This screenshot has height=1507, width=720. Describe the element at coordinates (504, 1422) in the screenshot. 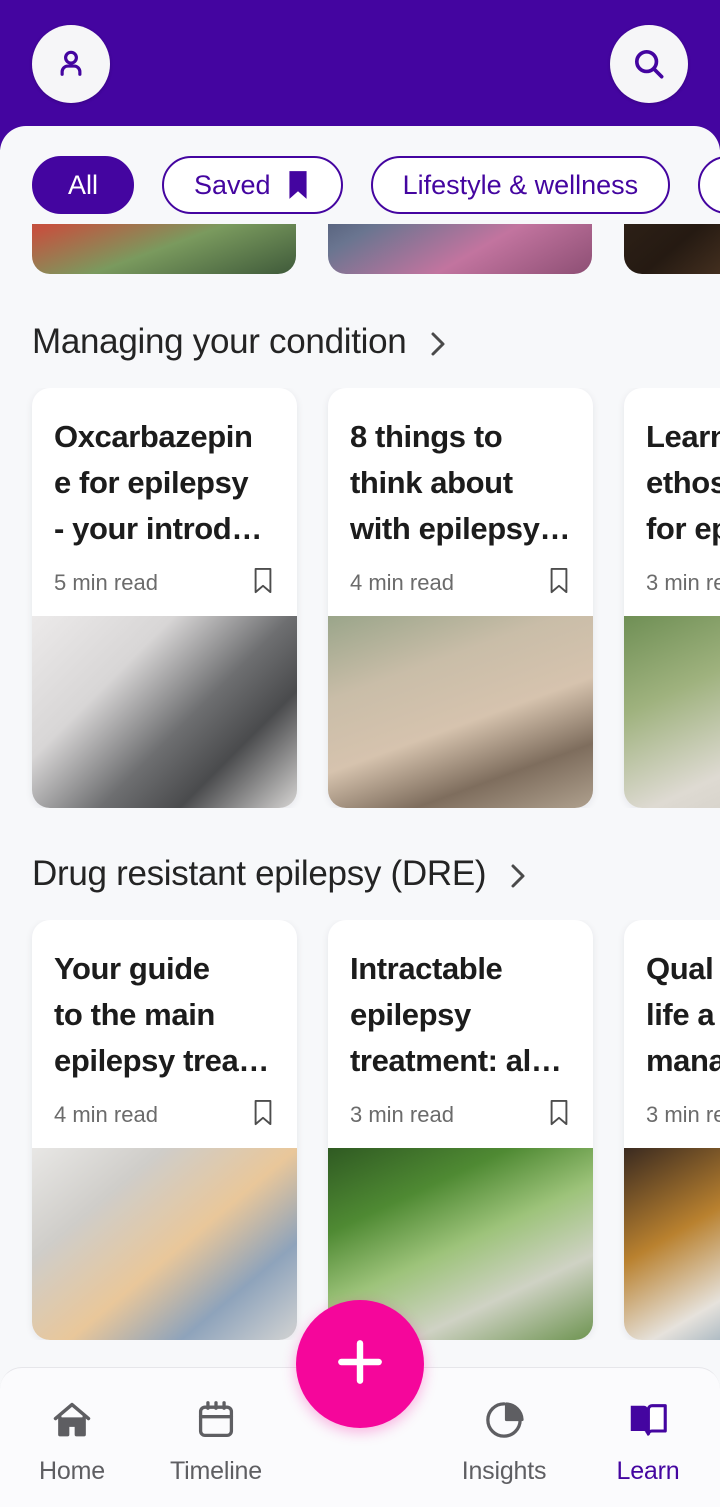

I see `pie-chart-icon` at that location.